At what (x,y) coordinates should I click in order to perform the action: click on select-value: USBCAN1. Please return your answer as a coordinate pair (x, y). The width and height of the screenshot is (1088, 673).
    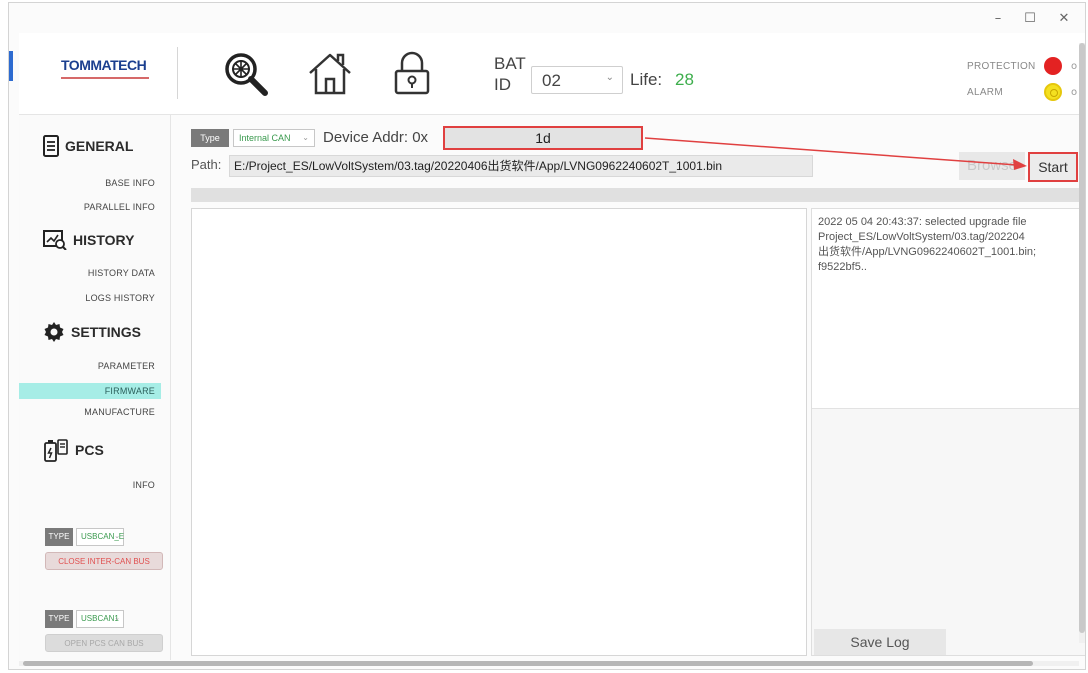
    Looking at the image, I should click on (100, 618).